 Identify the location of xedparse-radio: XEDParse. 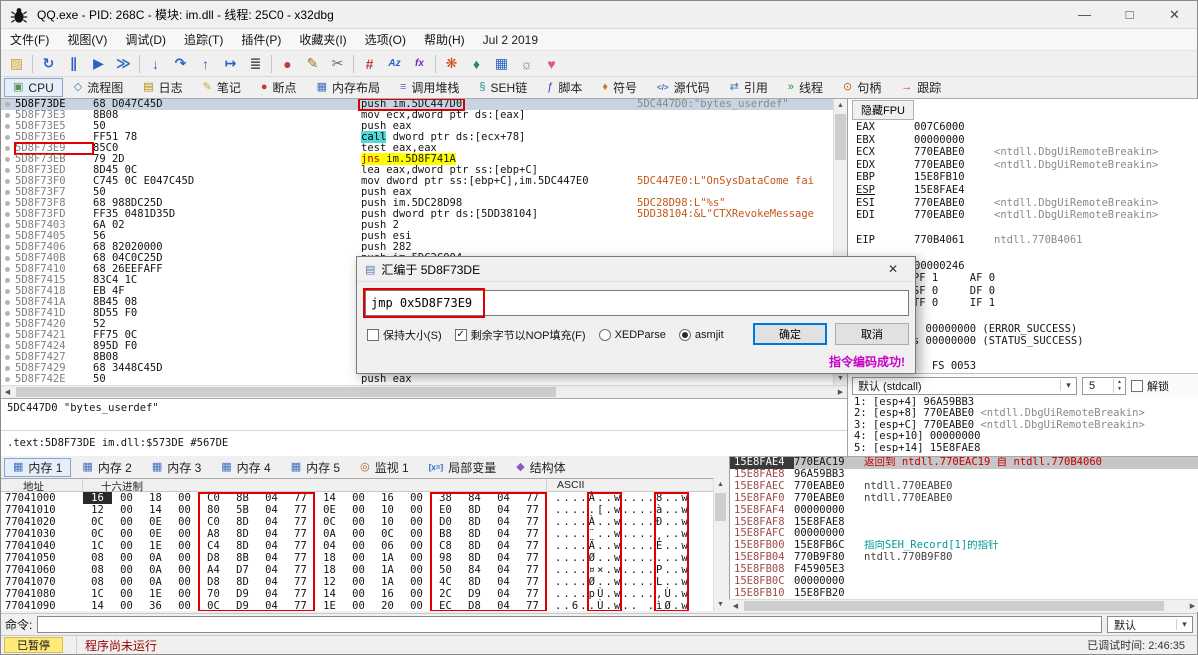
(632, 335).